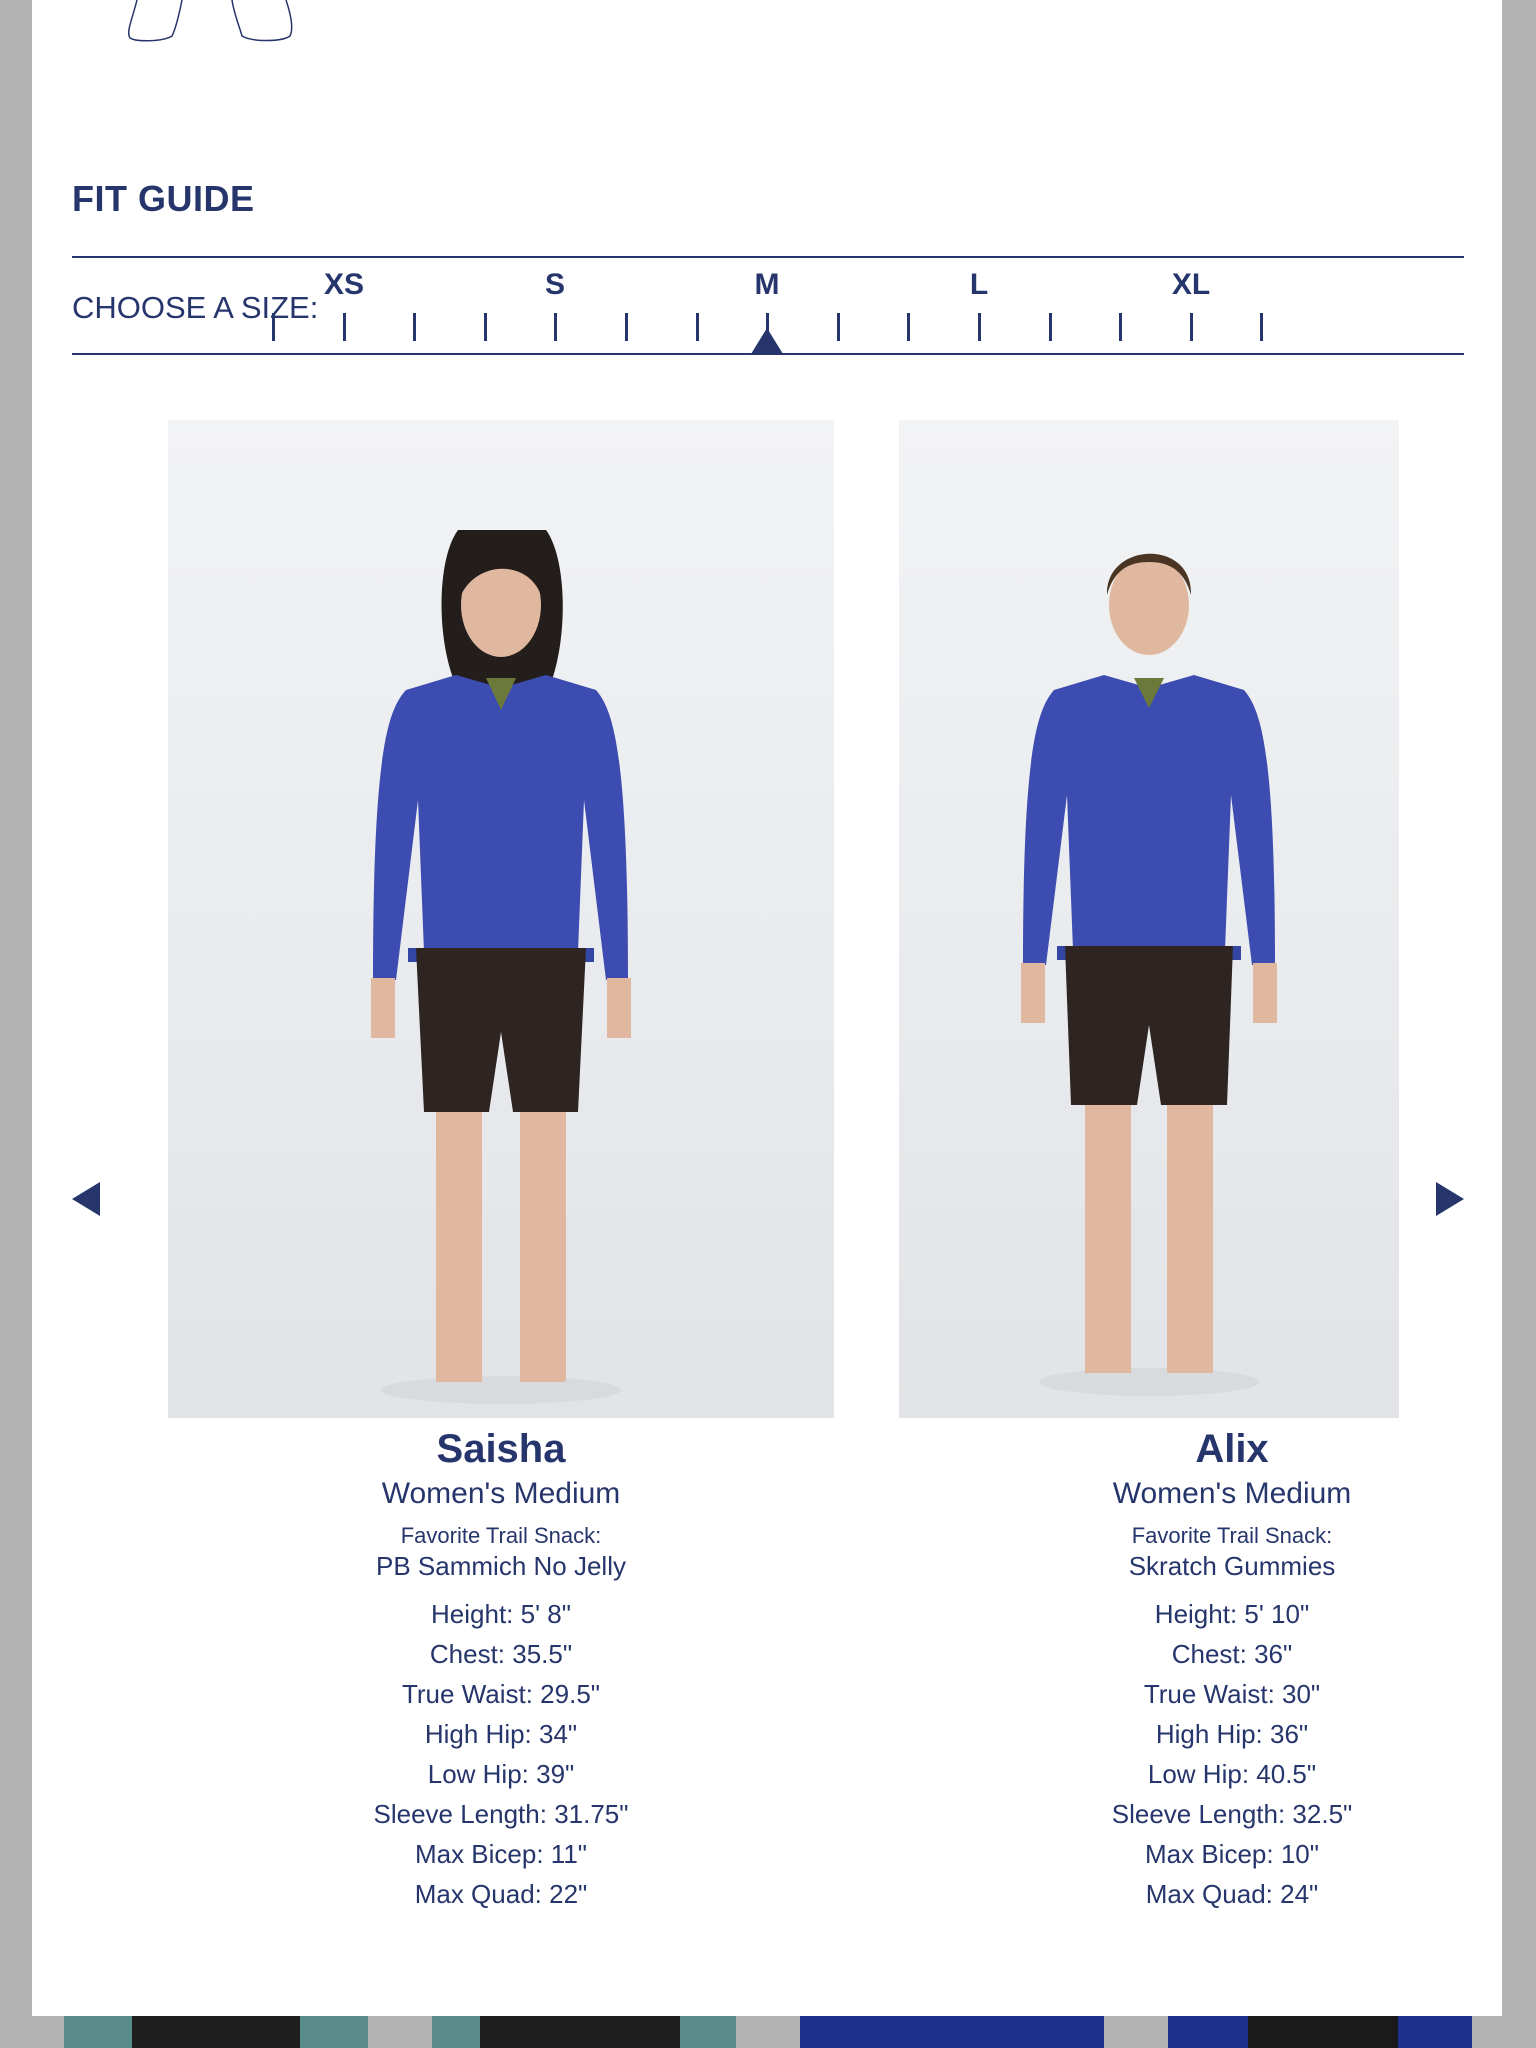 This screenshot has height=2048, width=1536. What do you see at coordinates (86, 1199) in the screenshot?
I see `left-triangle-icon` at bounding box center [86, 1199].